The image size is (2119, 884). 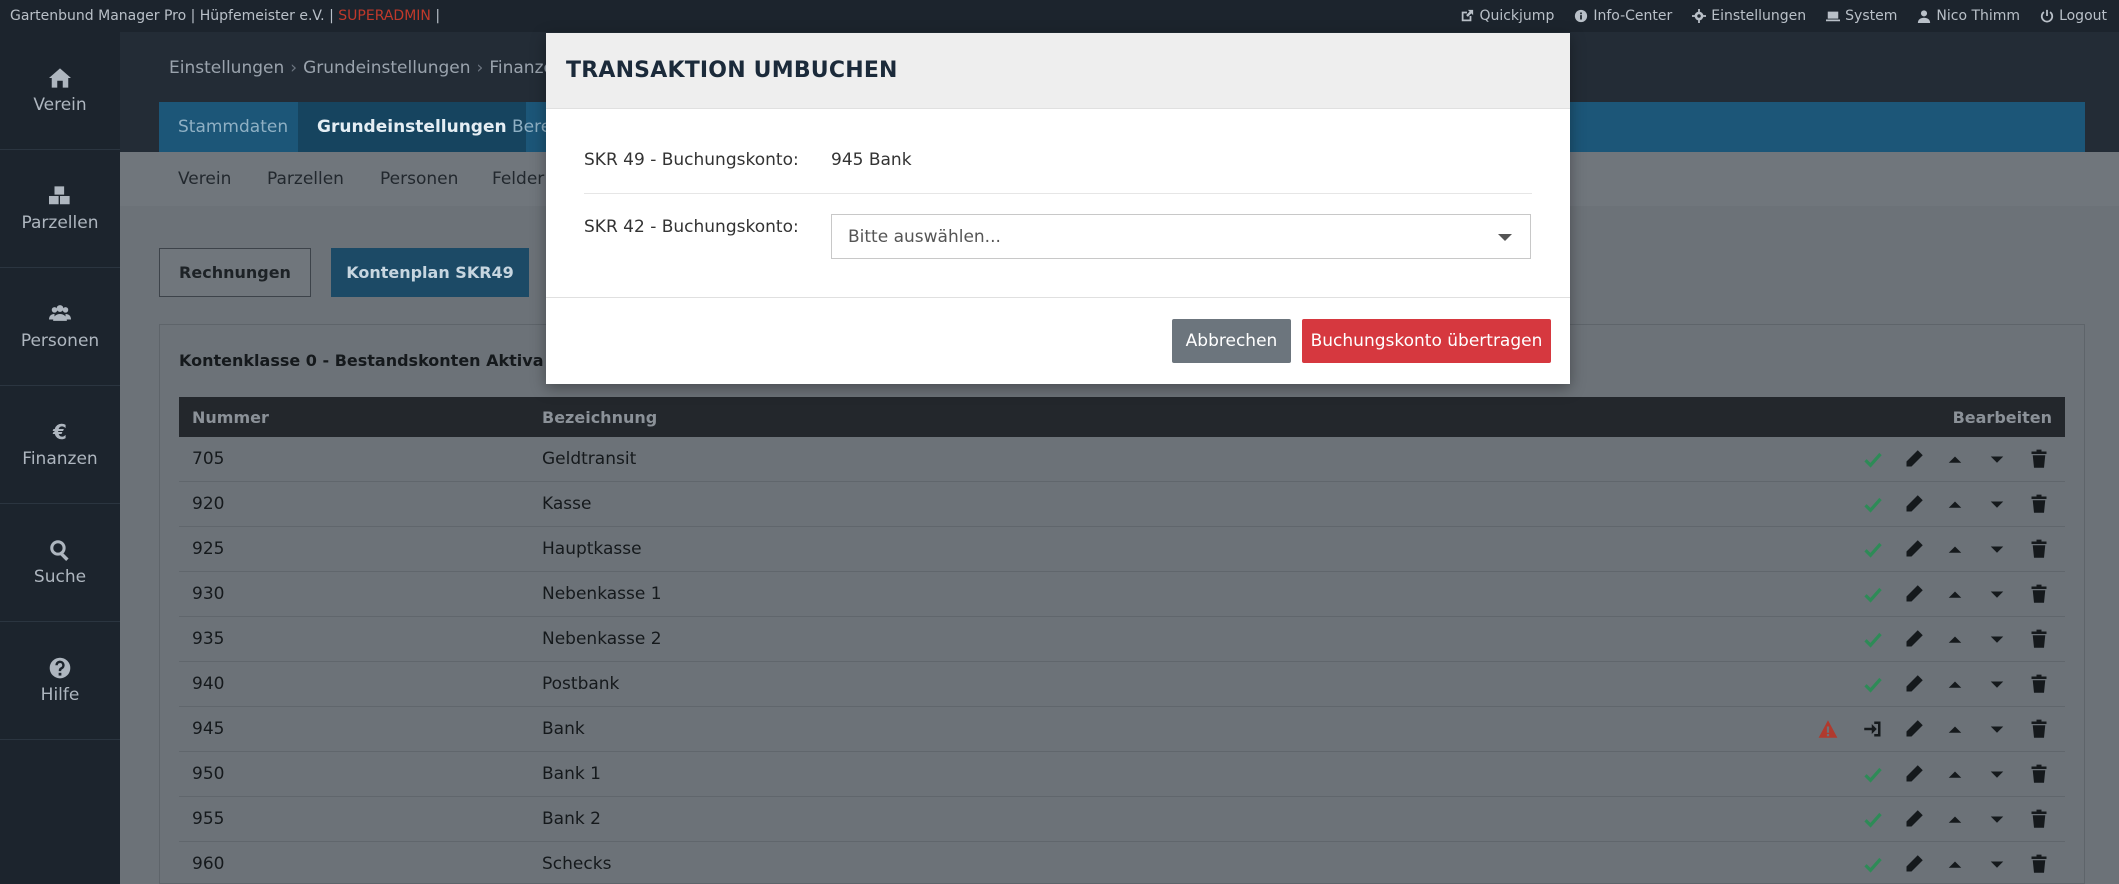 I want to click on account-name: Postbank, so click(x=581, y=684).